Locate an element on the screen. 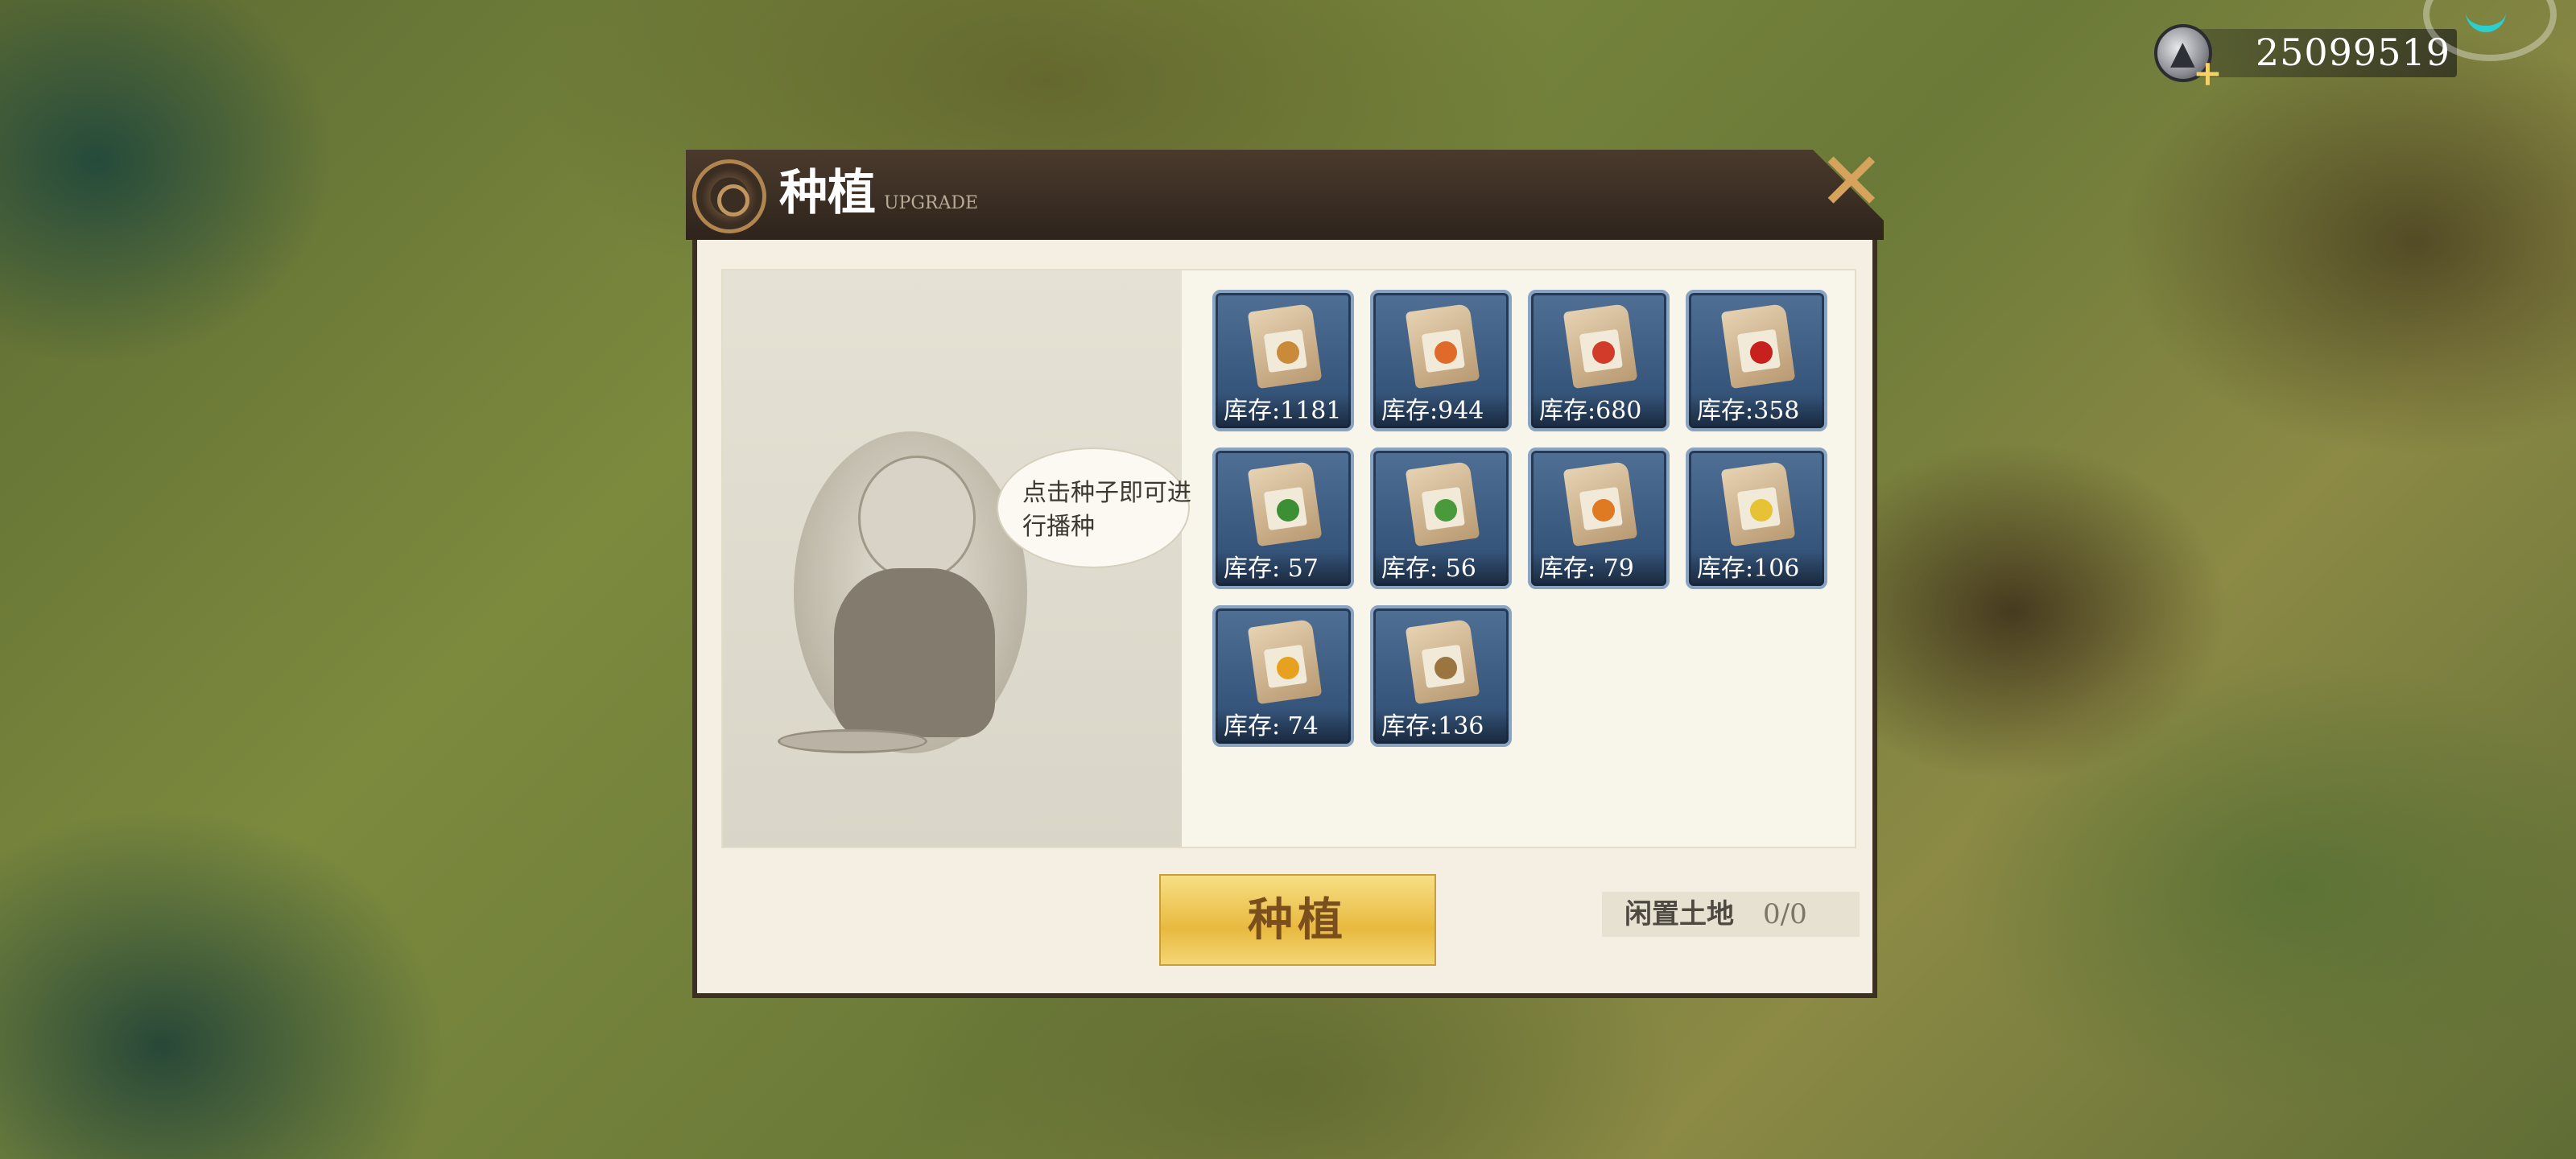 This screenshot has width=2576, height=1159. currency-bar: ▲ + 25099519 is located at coordinates (2305, 58).